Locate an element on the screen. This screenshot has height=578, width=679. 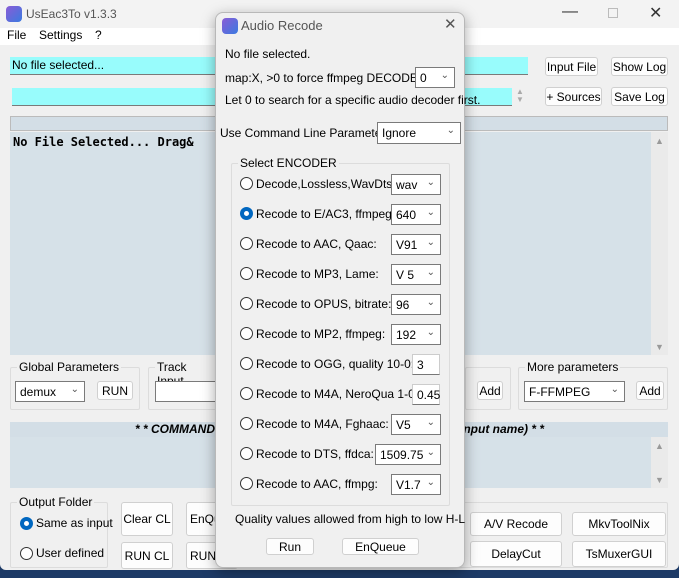
tsmuxer-button: TsMuxerGUI is located at coordinates (619, 554).